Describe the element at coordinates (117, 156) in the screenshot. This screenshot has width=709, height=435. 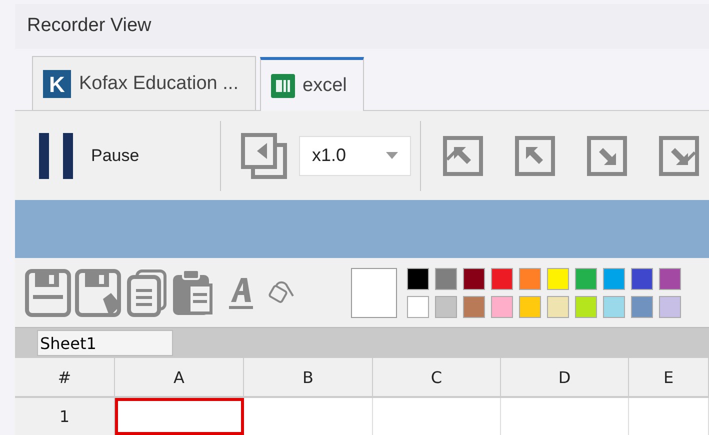
I see `pause-button: Pause` at that location.